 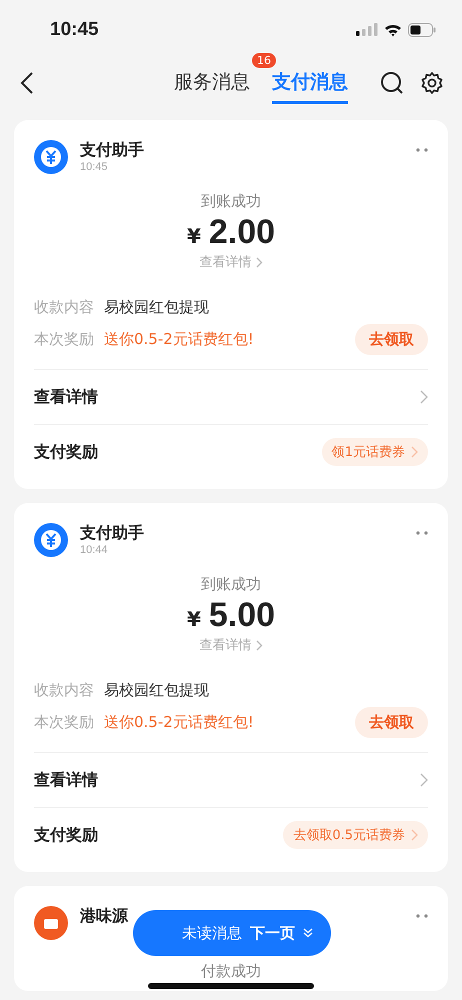 I want to click on search-icon, so click(x=392, y=83).